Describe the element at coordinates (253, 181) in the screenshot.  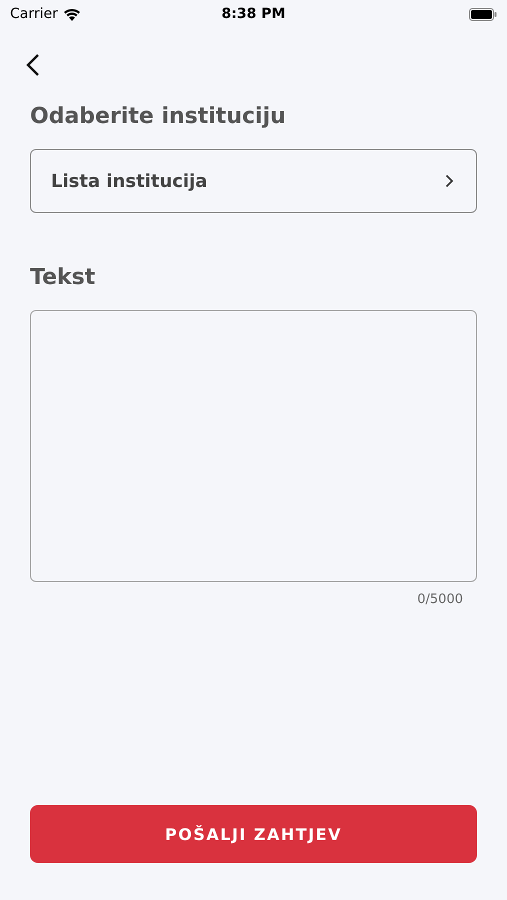
I see `institution-select: Lista institucija` at that location.